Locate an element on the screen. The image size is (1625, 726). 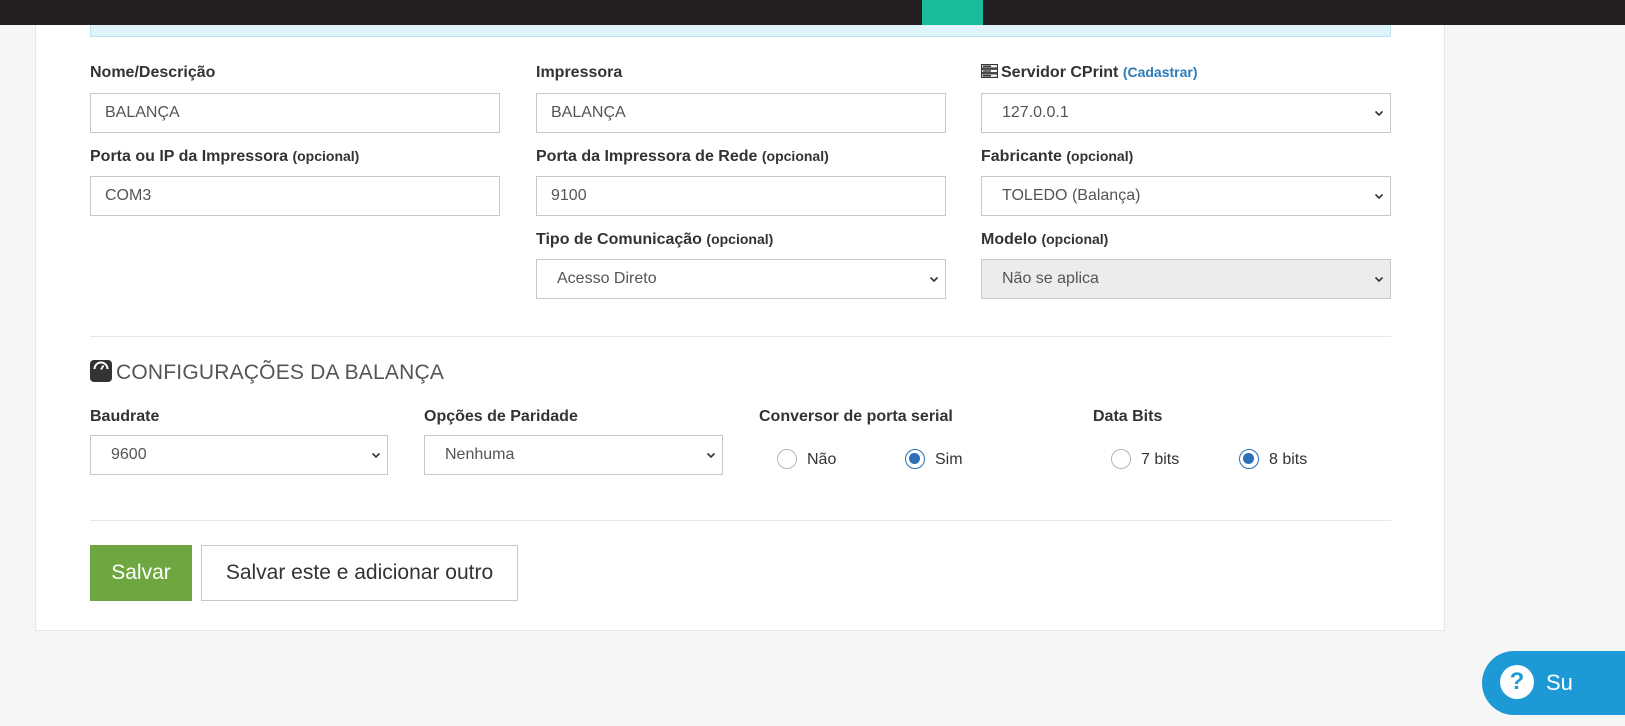
data-bits-7-radio is located at coordinates (1121, 459).